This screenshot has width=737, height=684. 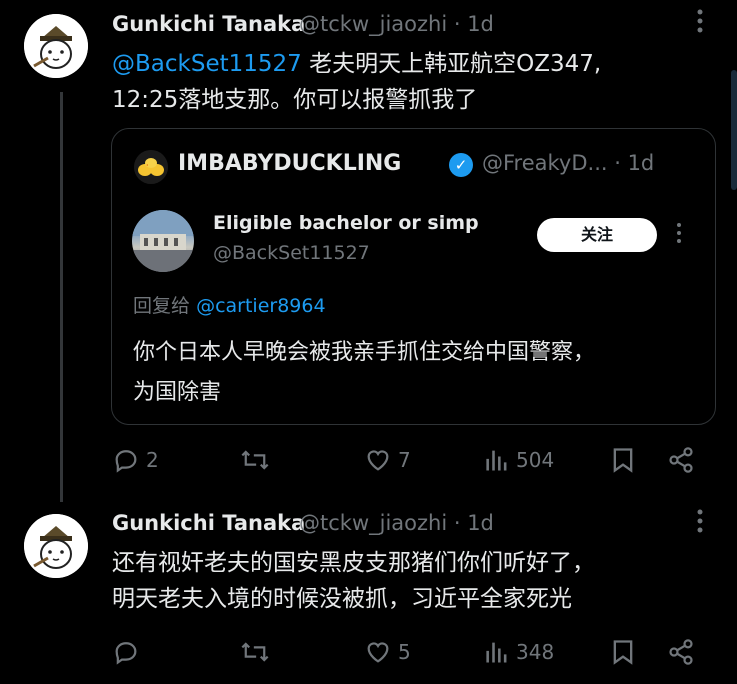 I want to click on follow-button: 关注, so click(x=597, y=235).